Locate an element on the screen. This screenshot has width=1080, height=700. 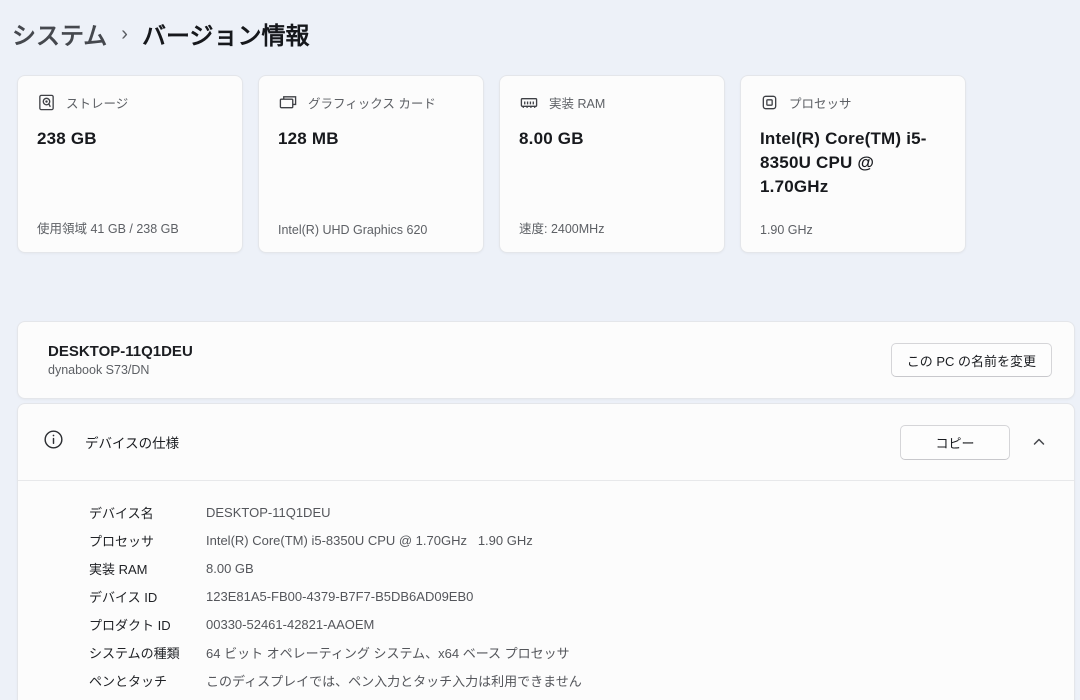
breadcrumb: システム › バージョン情報 is located at coordinates (160, 33).